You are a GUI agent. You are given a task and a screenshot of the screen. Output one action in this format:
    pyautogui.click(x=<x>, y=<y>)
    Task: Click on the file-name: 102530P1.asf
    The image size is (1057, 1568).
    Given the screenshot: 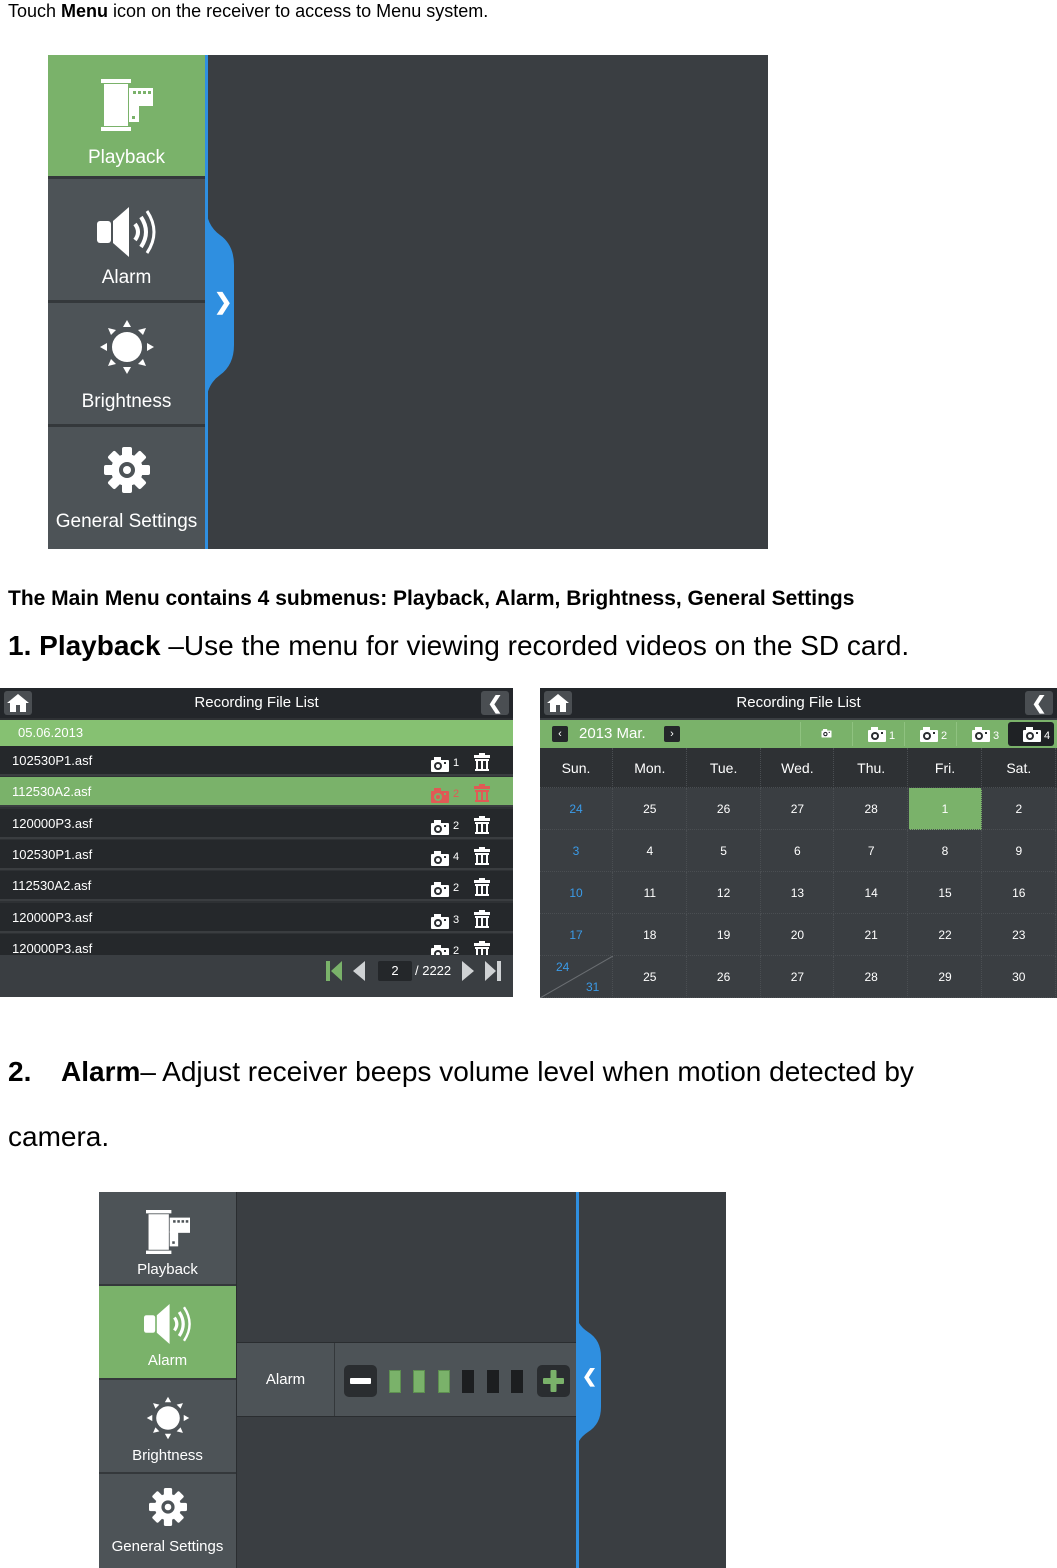 What is the action you would take?
    pyautogui.click(x=52, y=854)
    